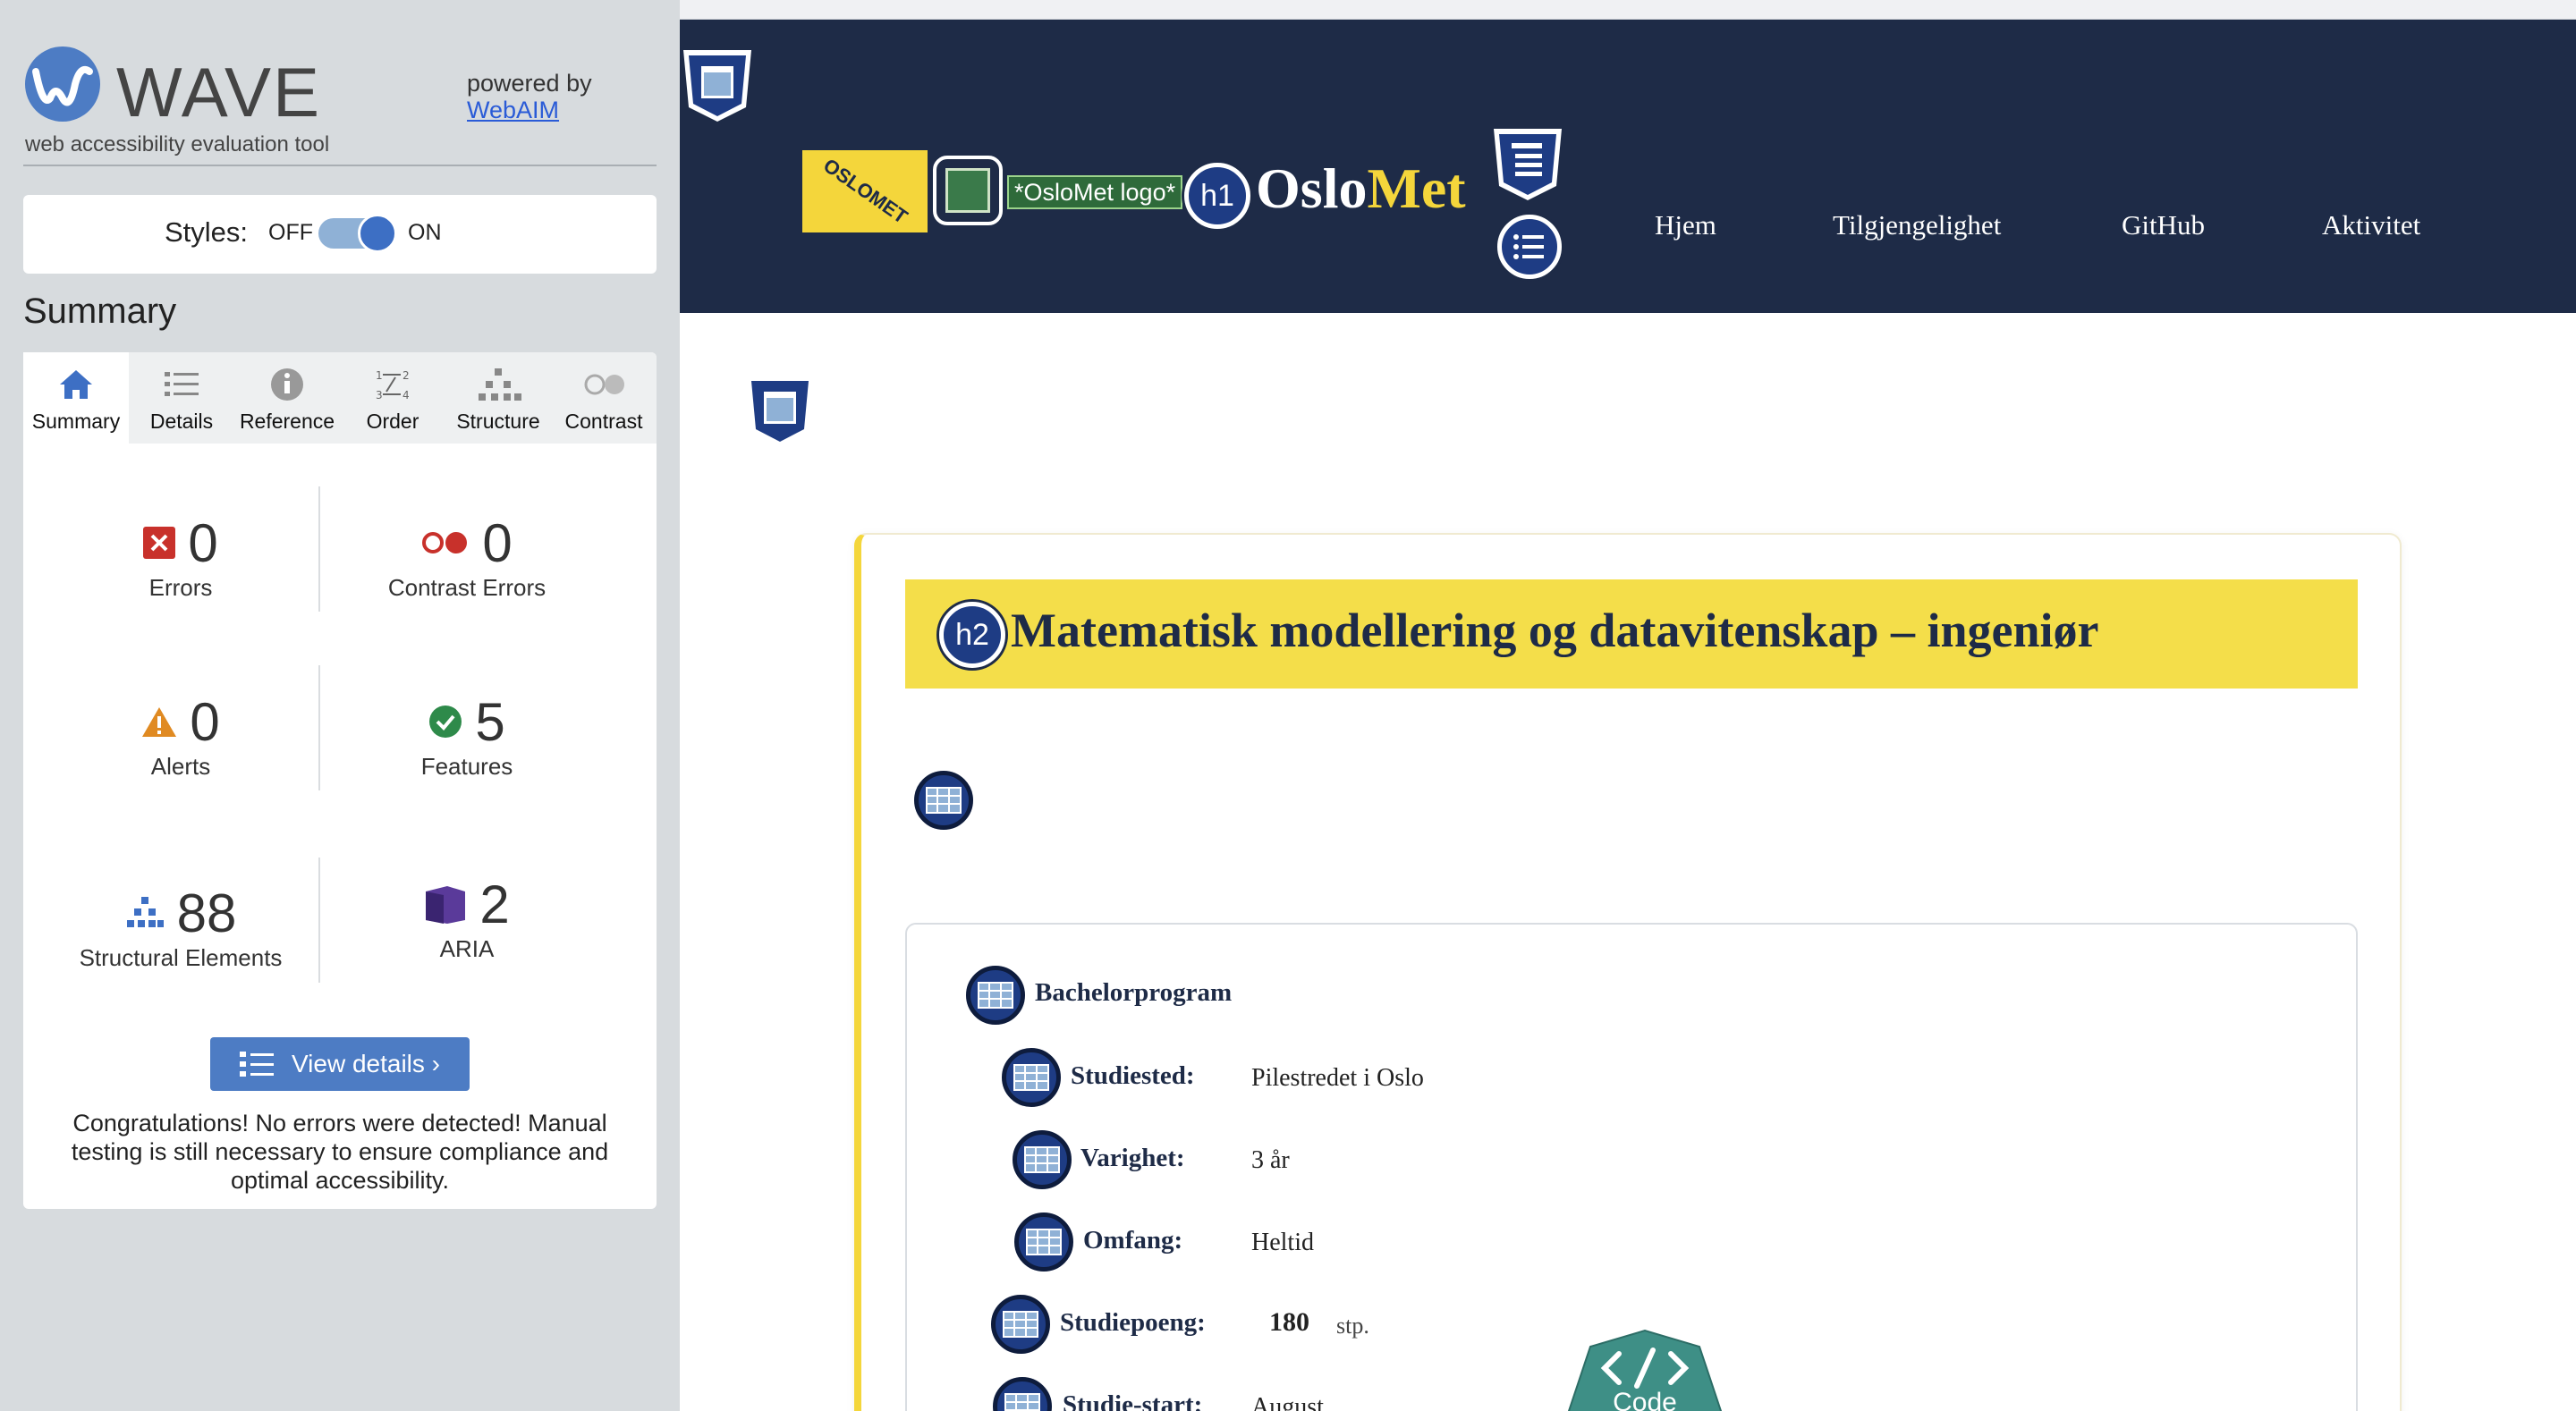  What do you see at coordinates (529, 110) in the screenshot?
I see `webaim-link: WebAIM` at bounding box center [529, 110].